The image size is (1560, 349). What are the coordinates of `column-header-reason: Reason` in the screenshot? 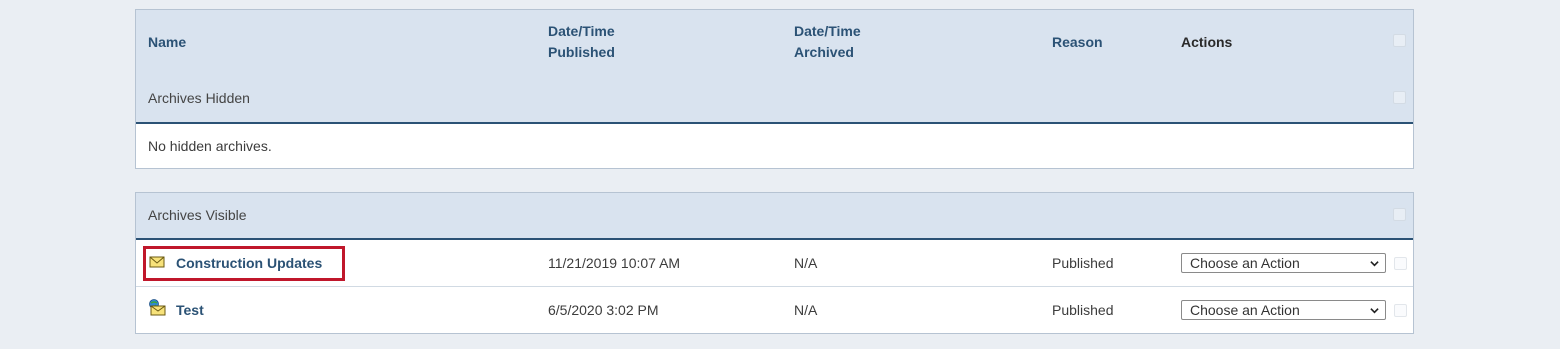 It's located at (1077, 42).